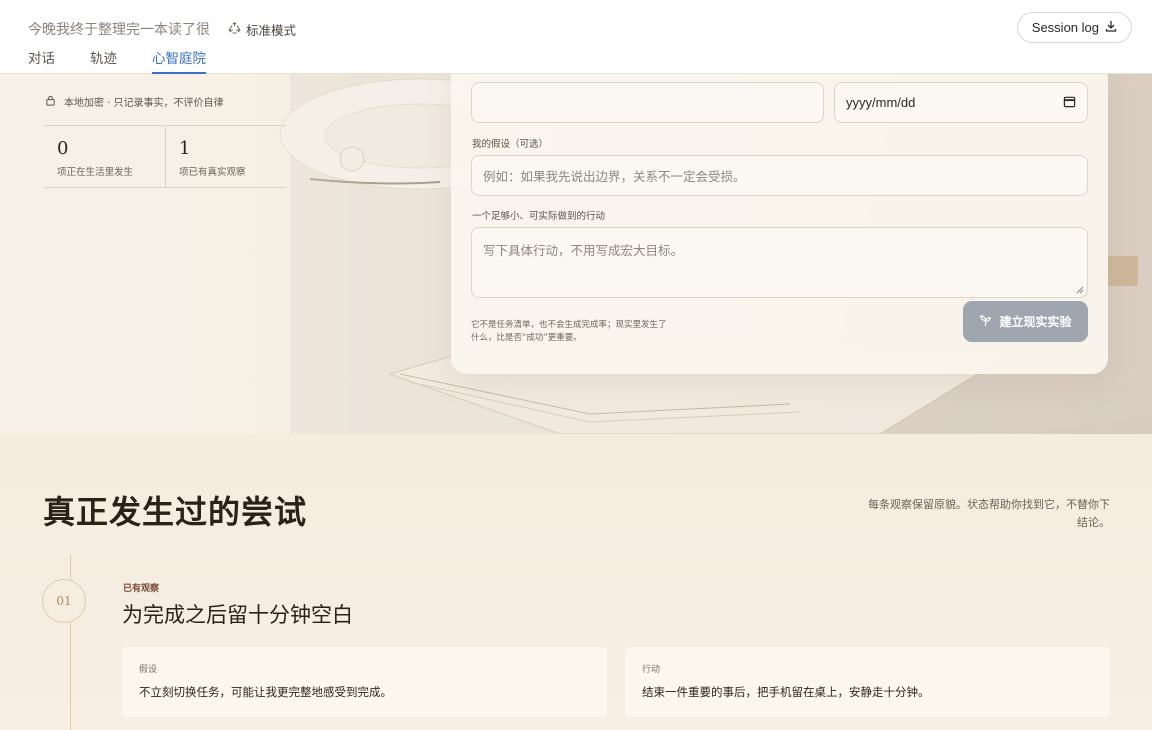 Image resolution: width=1152 pixels, height=730 pixels. What do you see at coordinates (134, 60) in the screenshot?
I see `tab-bar: 对话 轨迹 心智庭院` at bounding box center [134, 60].